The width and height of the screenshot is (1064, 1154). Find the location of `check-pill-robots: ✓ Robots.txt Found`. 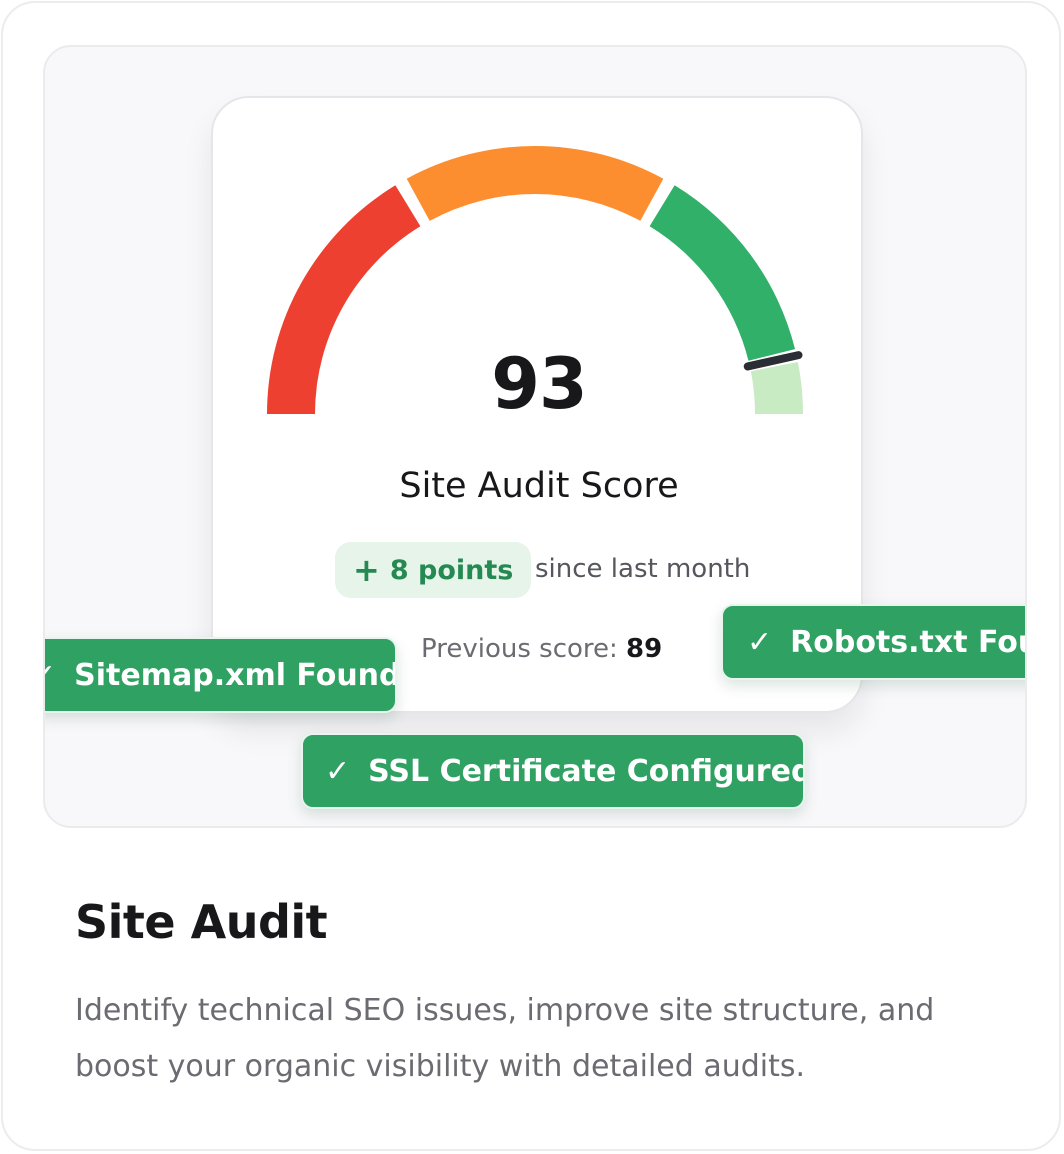

check-pill-robots: ✓ Robots.txt Found is located at coordinates (873, 642).